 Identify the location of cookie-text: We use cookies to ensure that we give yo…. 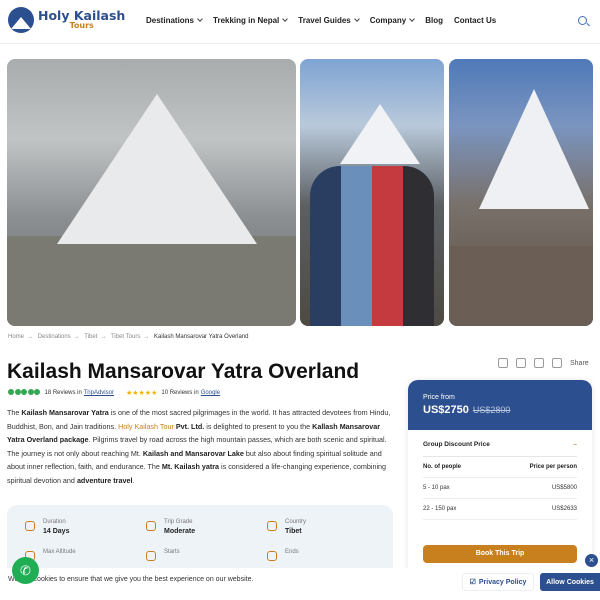
(131, 579).